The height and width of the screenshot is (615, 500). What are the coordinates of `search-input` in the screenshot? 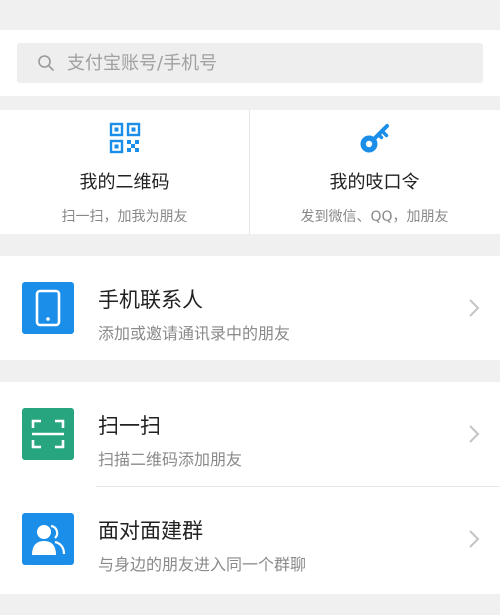 It's located at (257, 63).